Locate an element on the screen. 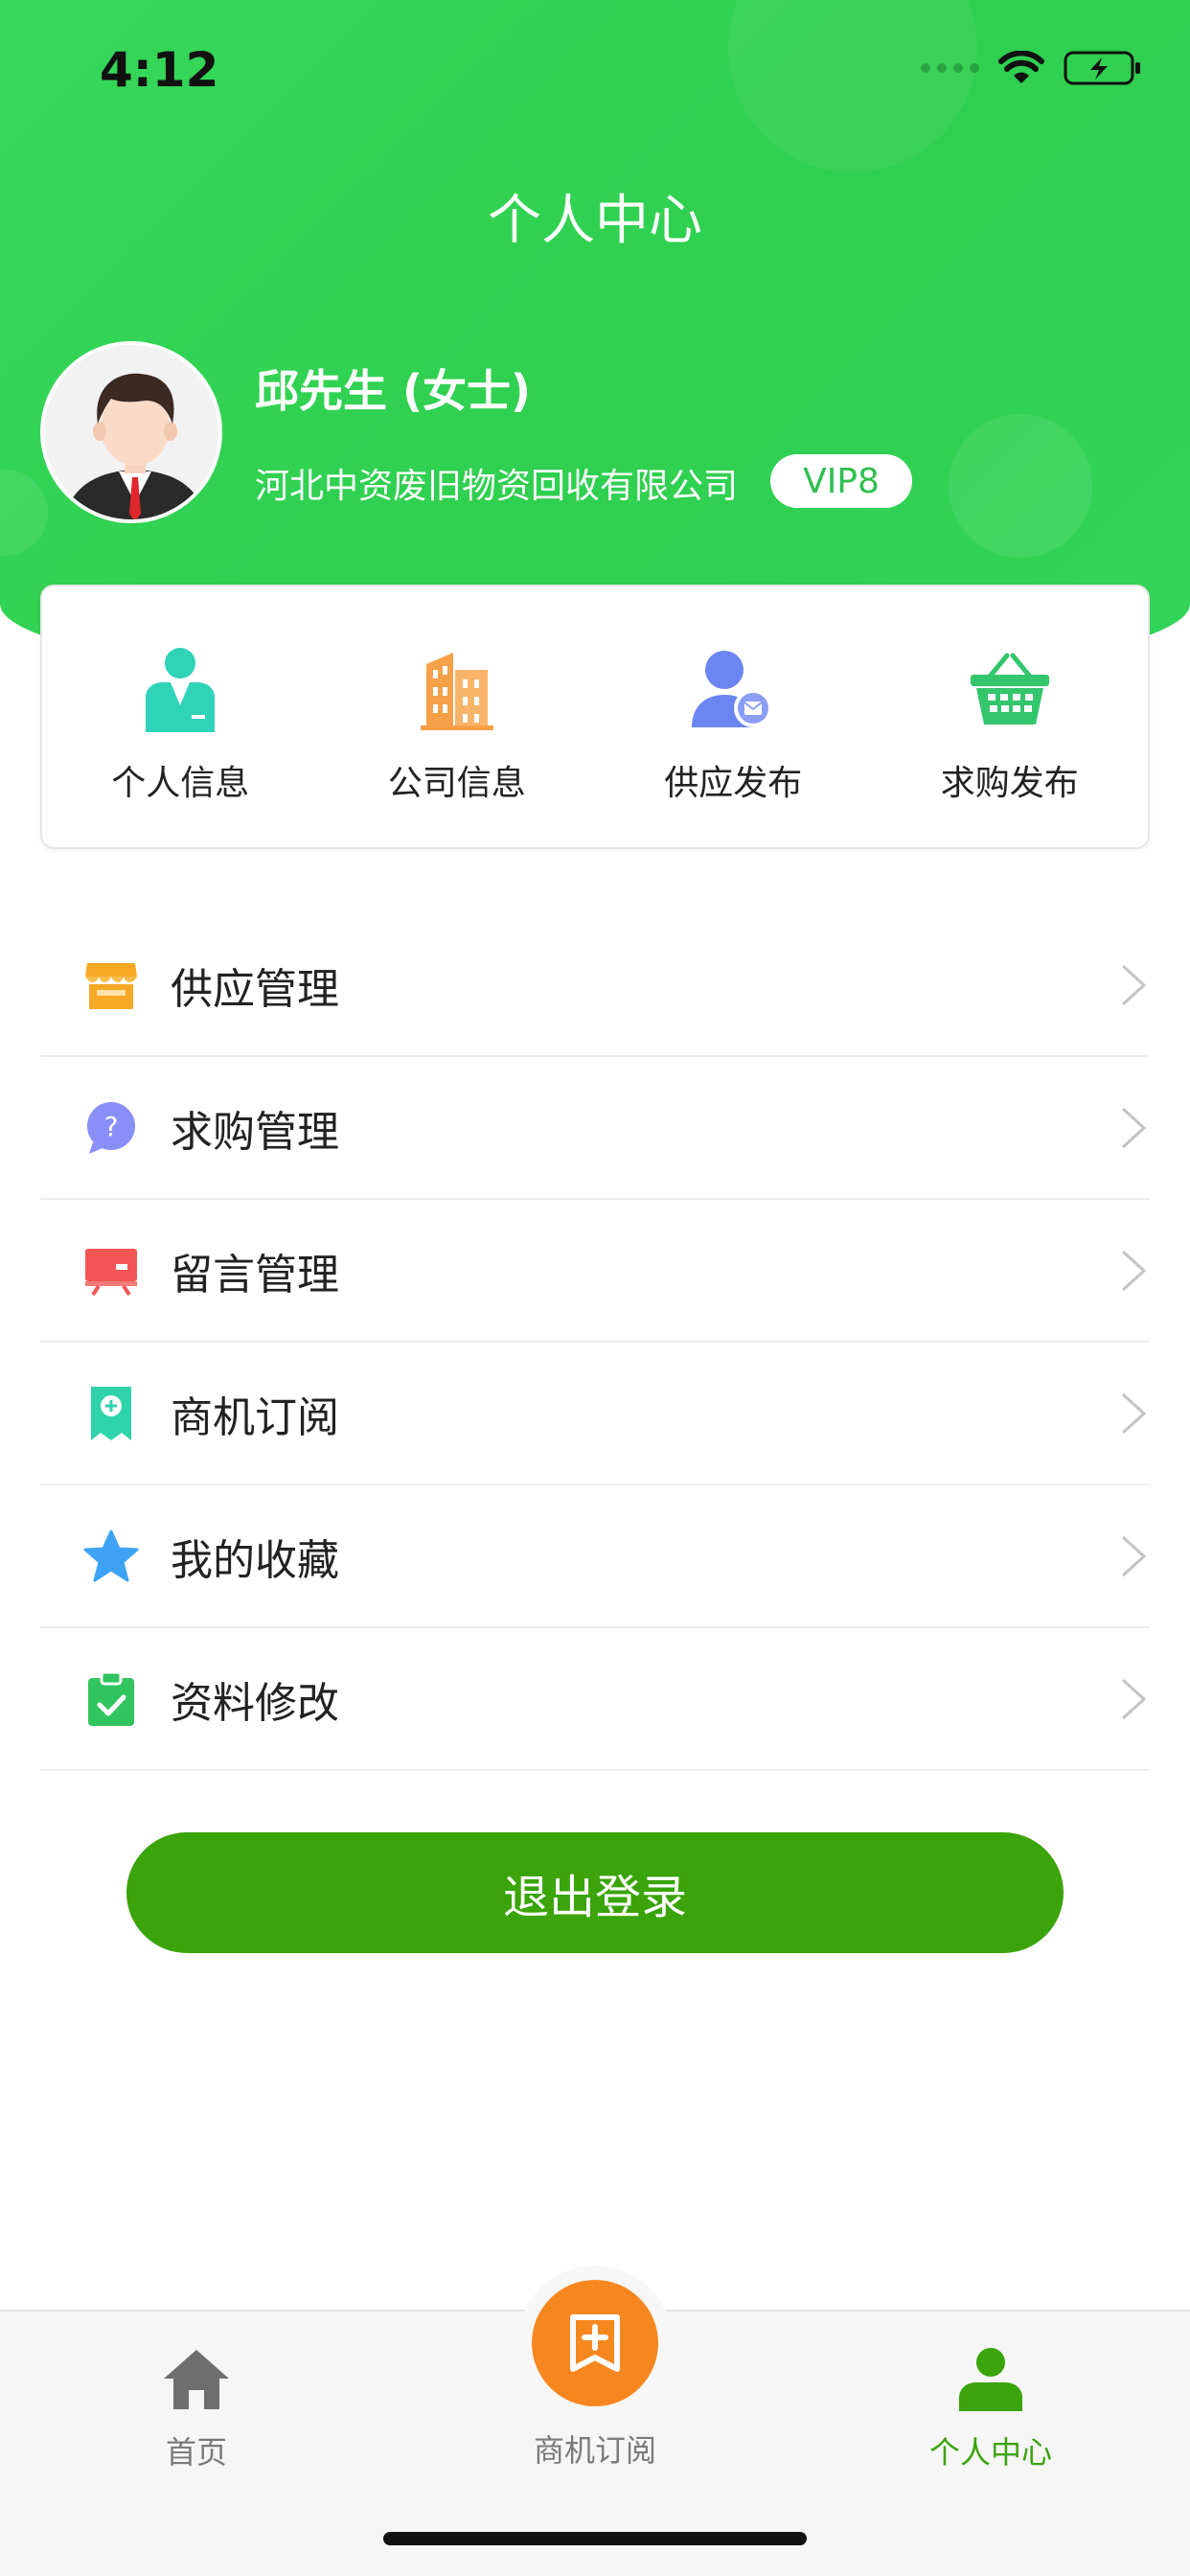  quick-supply-publish: 供应发布 is located at coordinates (733, 716).